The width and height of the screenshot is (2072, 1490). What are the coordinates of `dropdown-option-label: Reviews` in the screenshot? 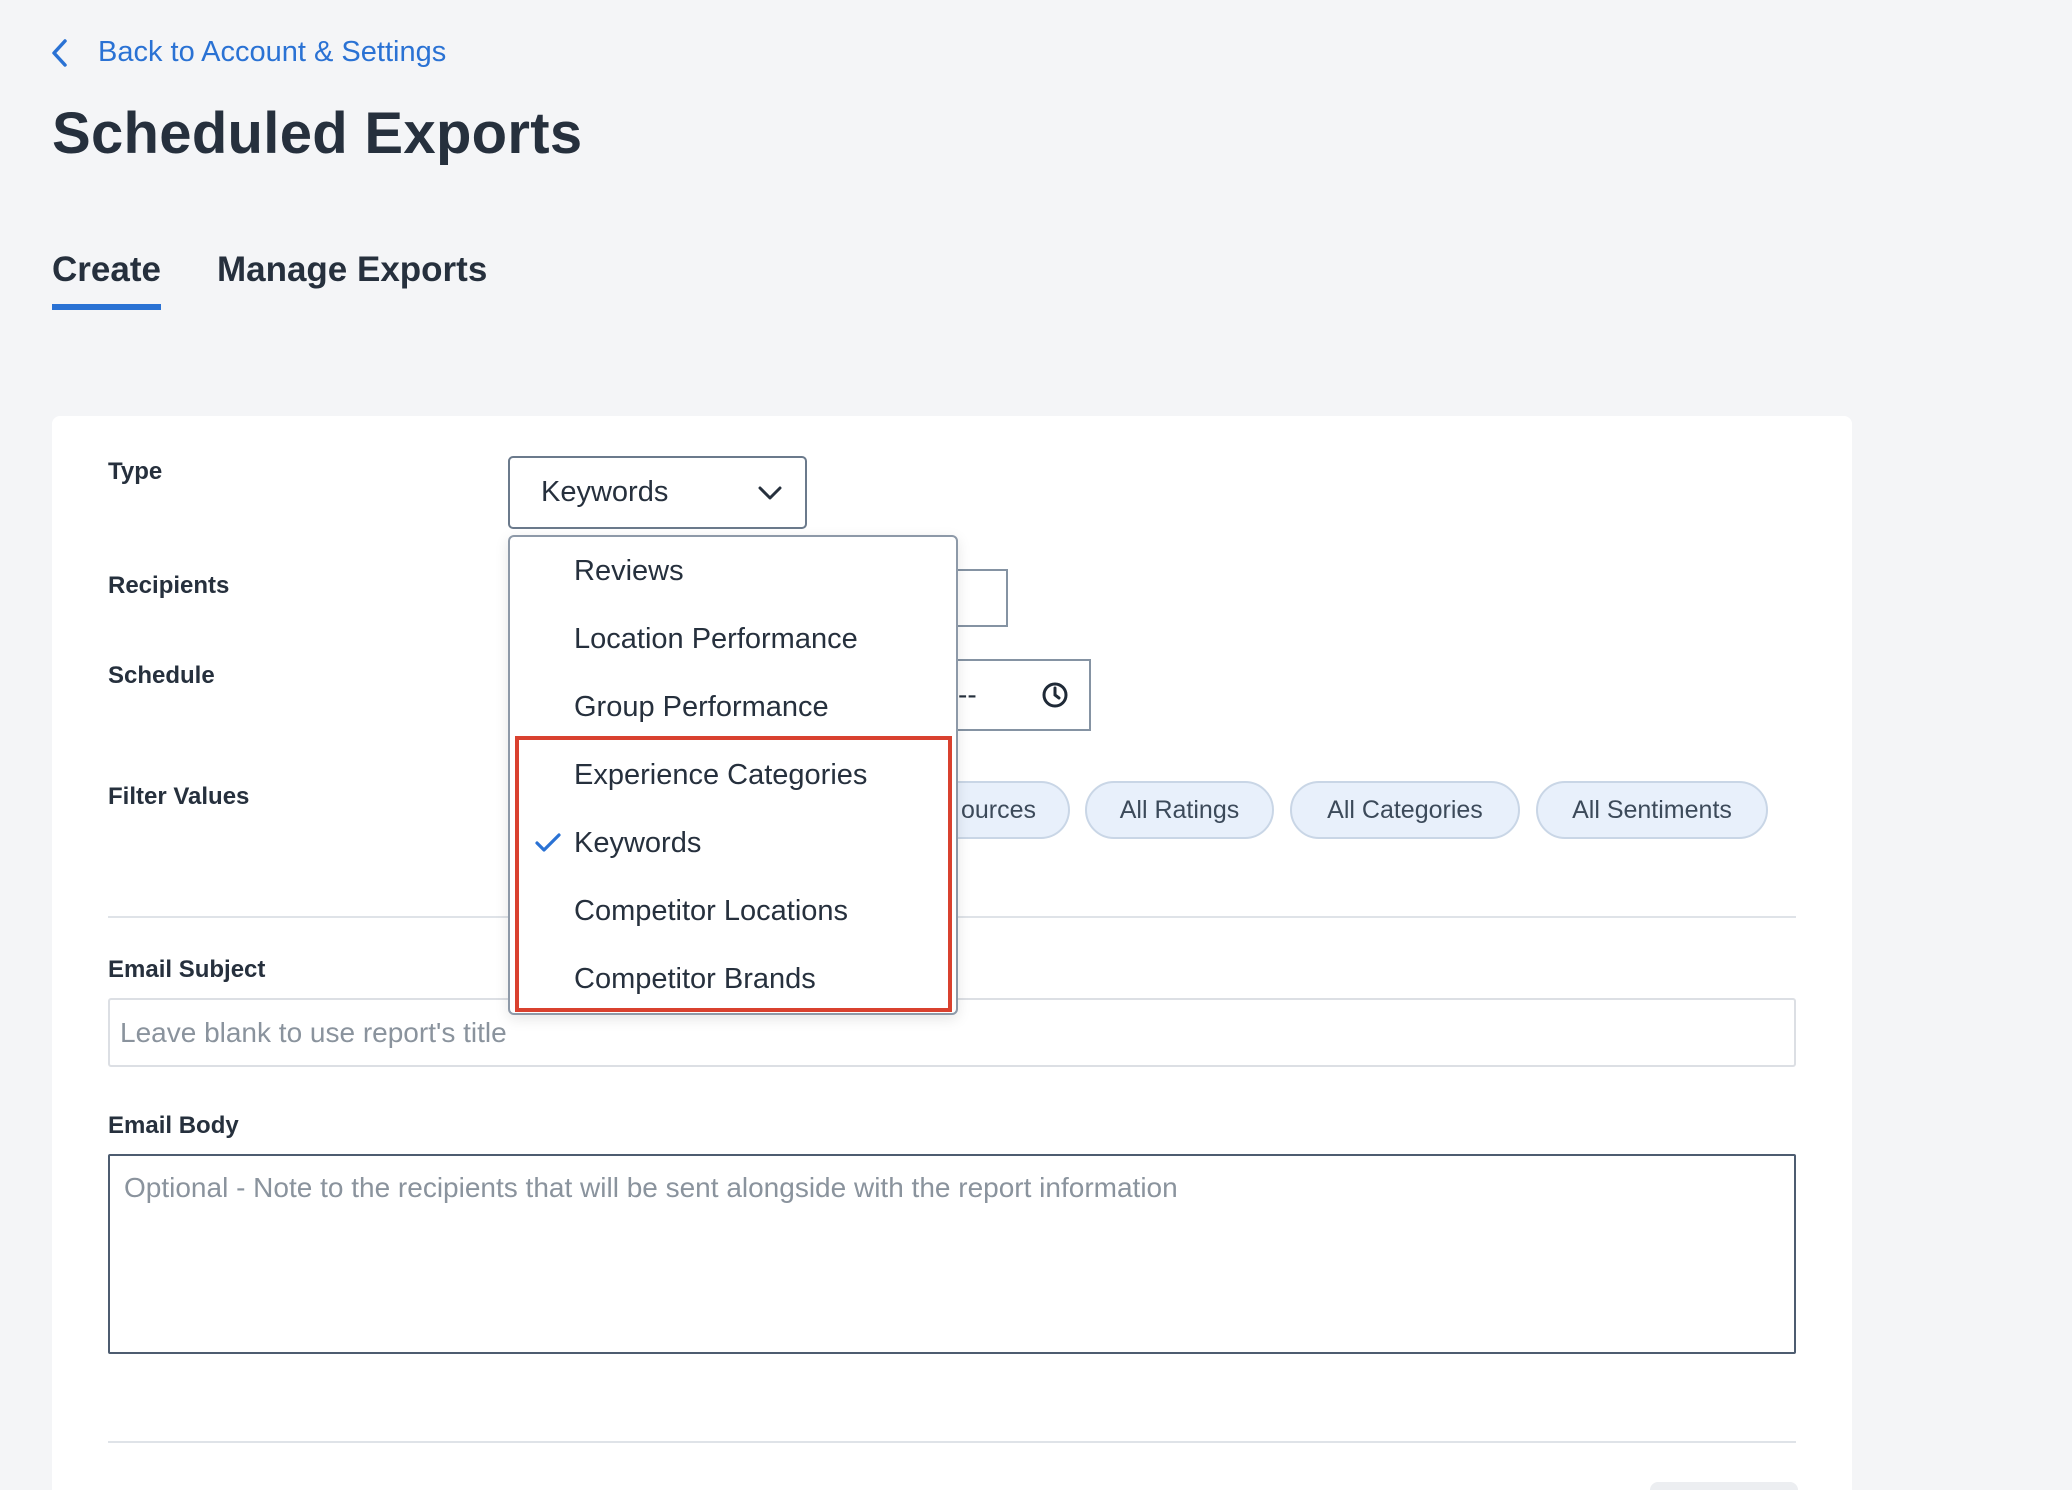 It's located at (629, 570).